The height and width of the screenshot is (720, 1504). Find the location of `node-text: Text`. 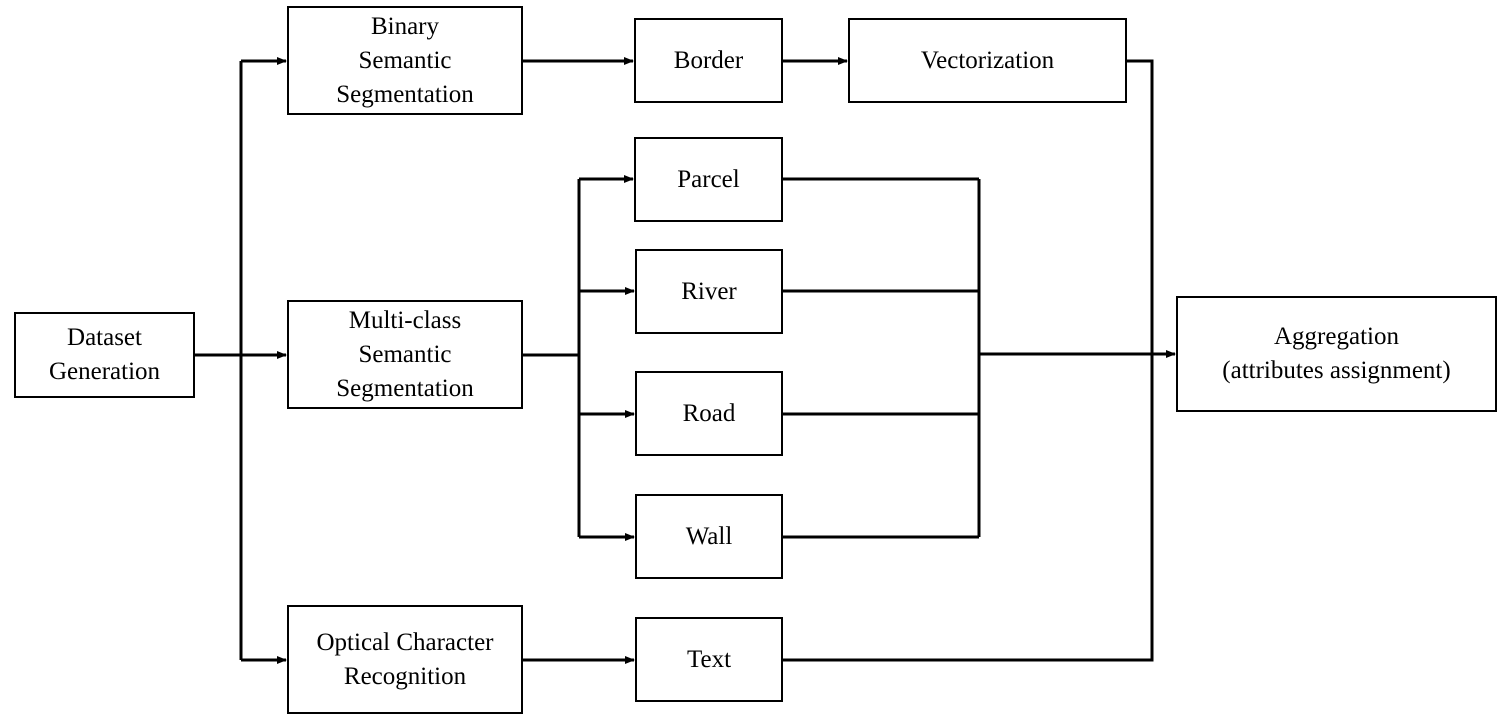

node-text: Text is located at coordinates (709, 659).